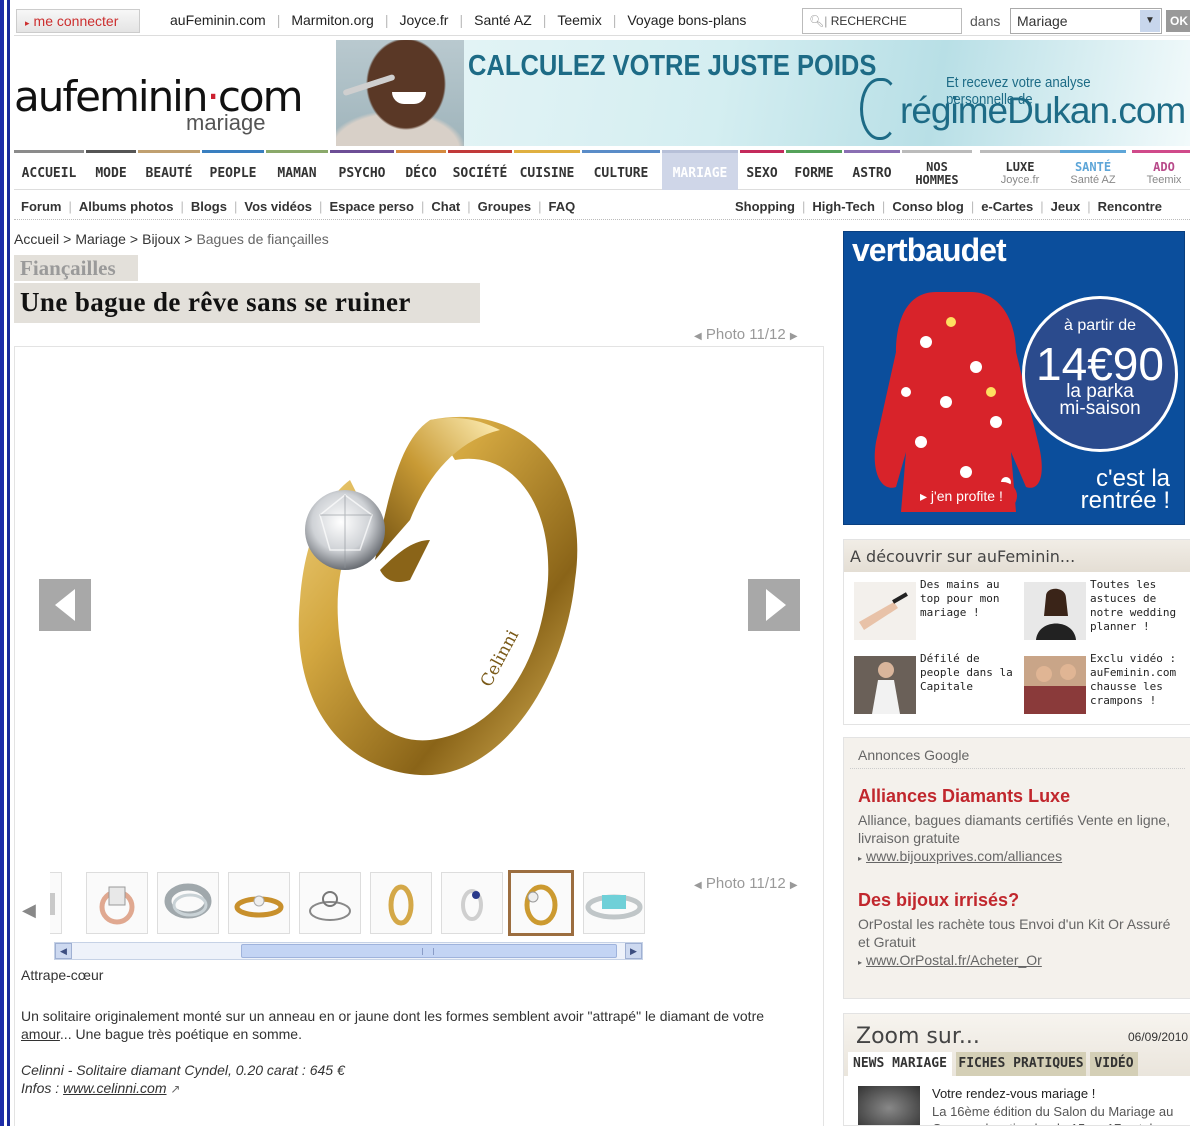  I want to click on subnav-faq: FAQ, so click(562, 206).